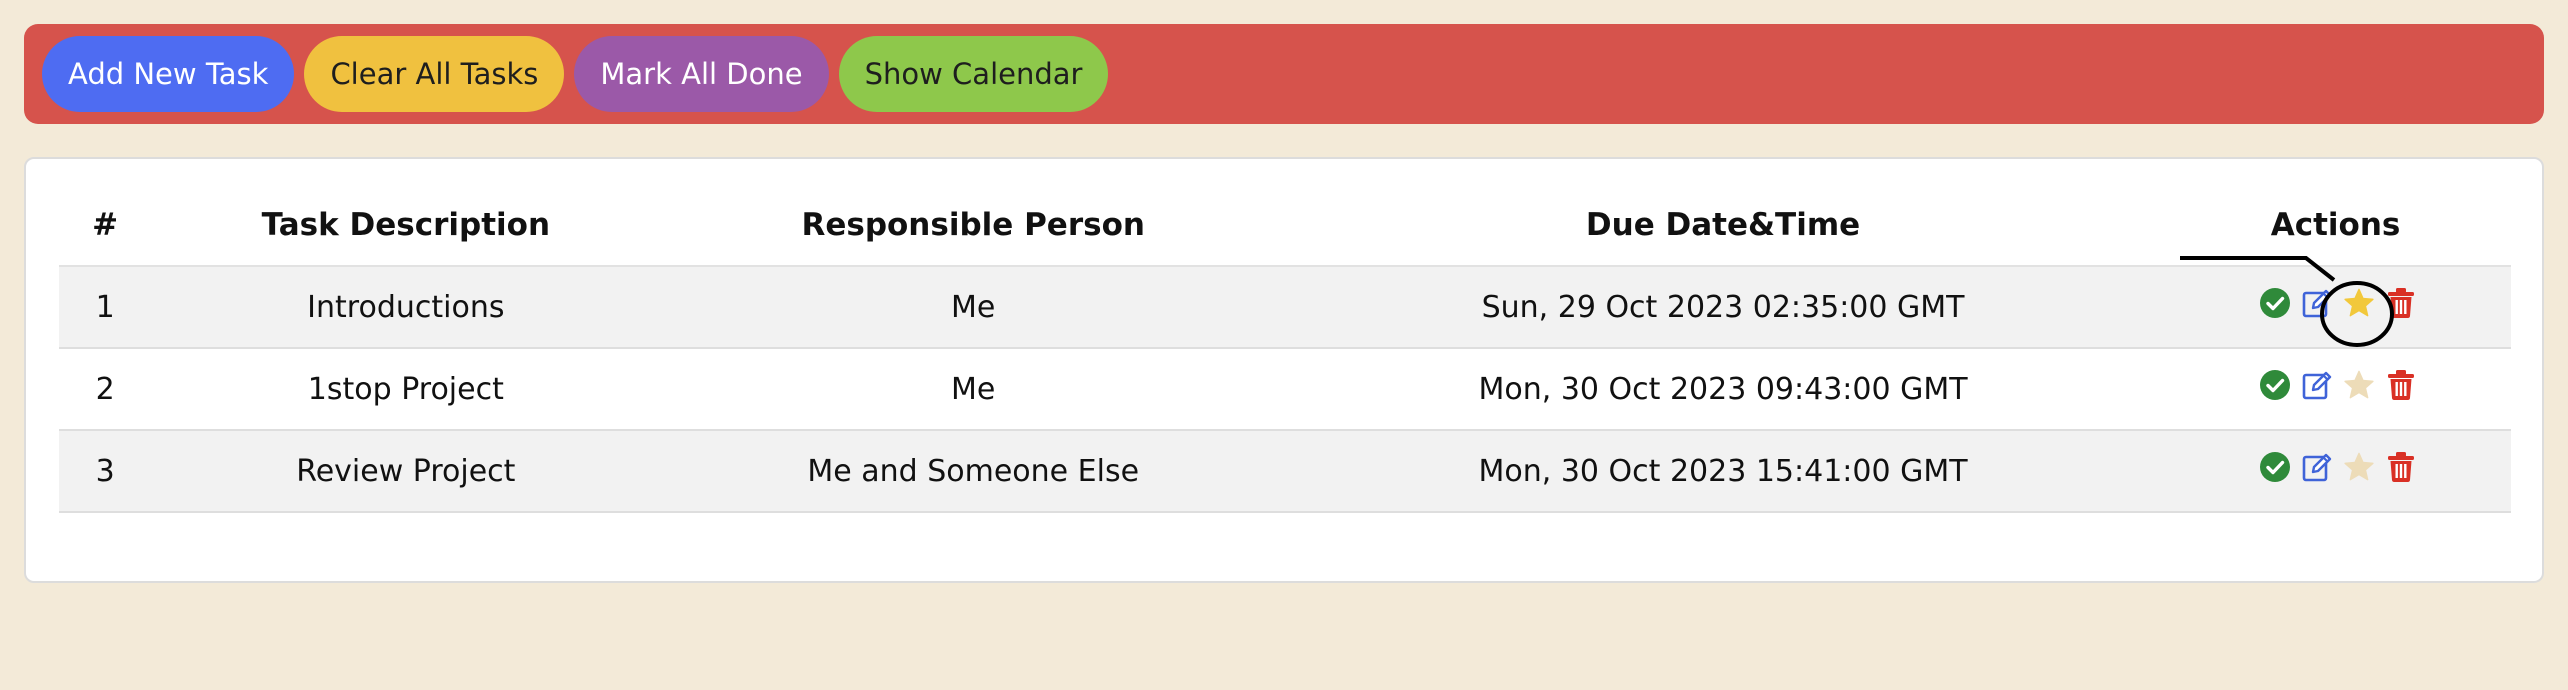 The width and height of the screenshot is (2568, 690). Describe the element at coordinates (701, 74) in the screenshot. I see `mark-all-done-button: Mark All Done` at that location.